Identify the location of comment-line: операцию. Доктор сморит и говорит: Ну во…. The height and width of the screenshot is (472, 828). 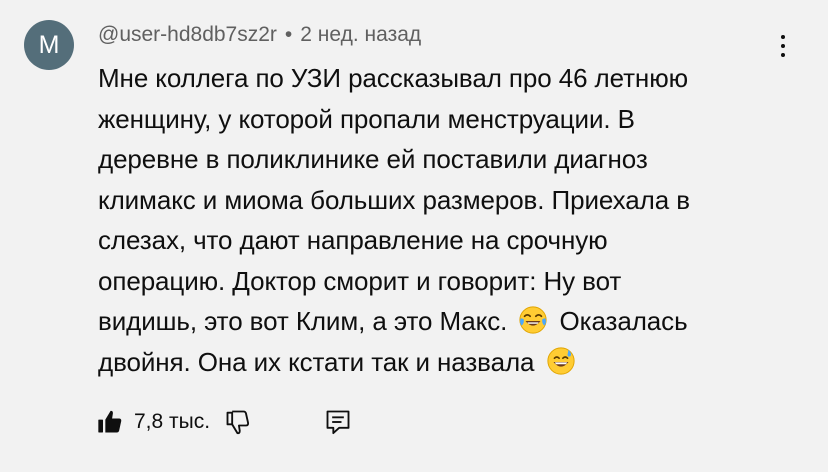
(360, 280).